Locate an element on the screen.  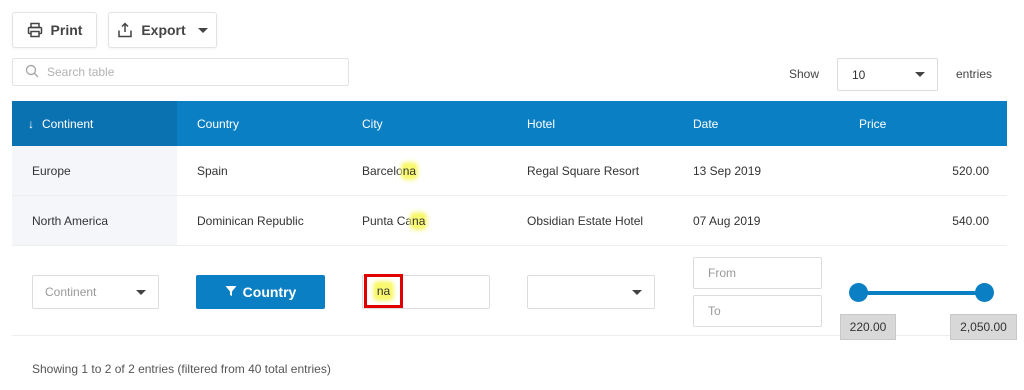
header-label: Country is located at coordinates (218, 123).